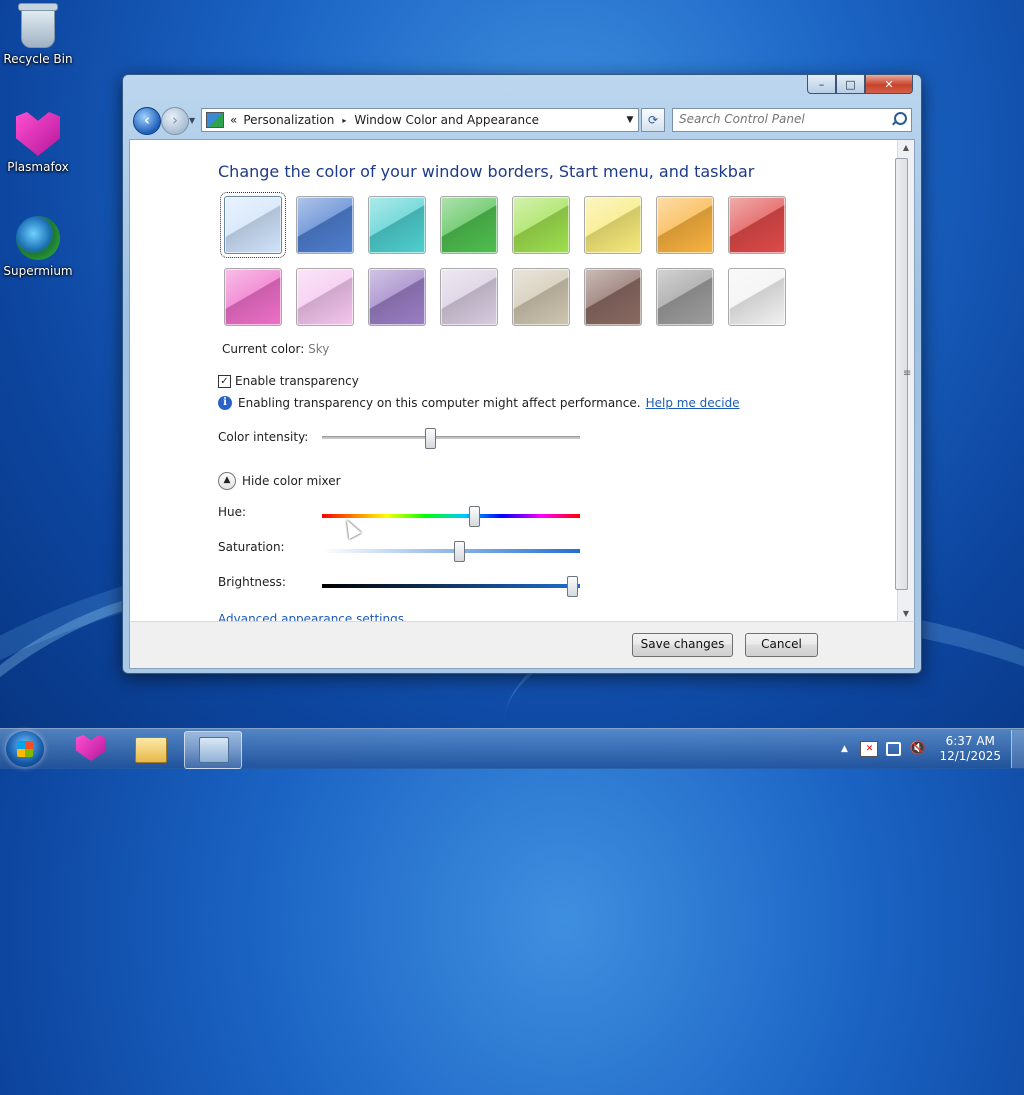  What do you see at coordinates (397, 297) in the screenshot?
I see `color-swatch-violet` at bounding box center [397, 297].